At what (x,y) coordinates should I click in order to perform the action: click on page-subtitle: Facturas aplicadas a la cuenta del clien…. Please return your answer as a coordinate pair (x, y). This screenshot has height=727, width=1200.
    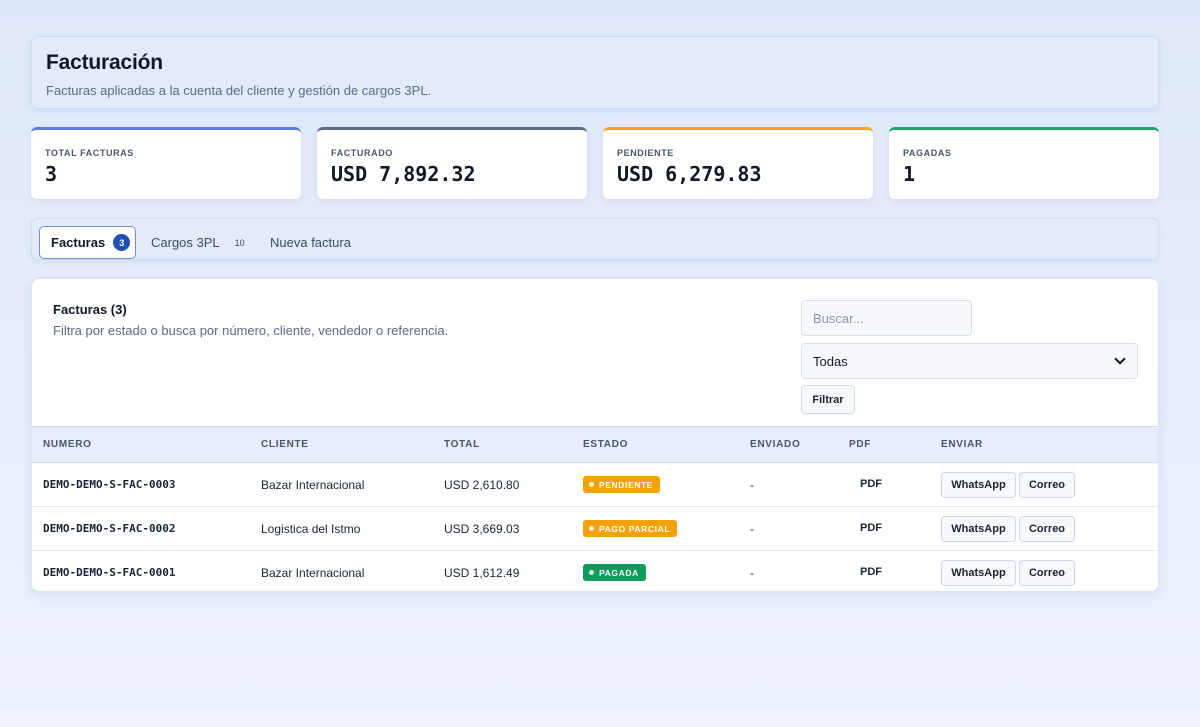
    Looking at the image, I should click on (239, 90).